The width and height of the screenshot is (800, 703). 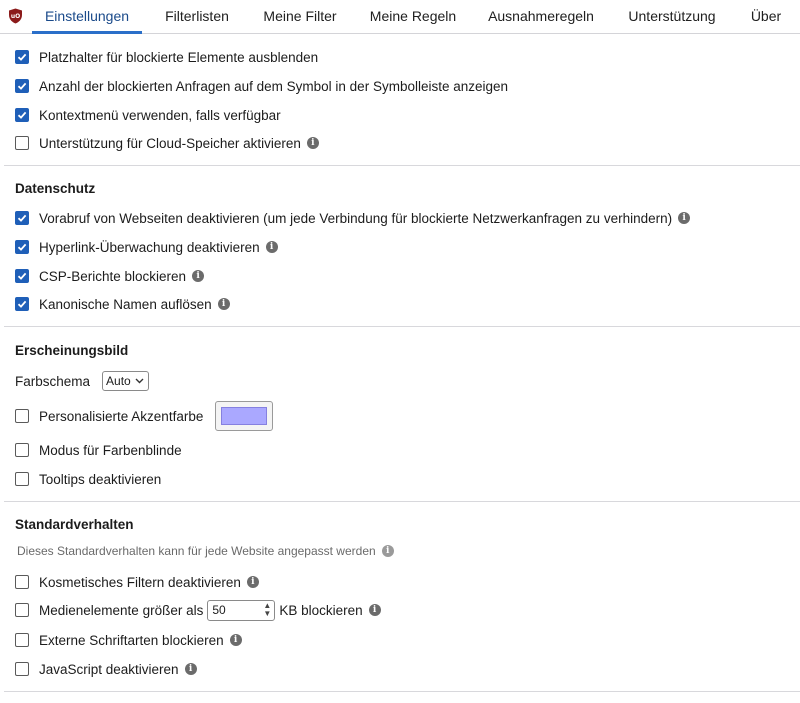 I want to click on tab-meine-regeln: Meine Regeln, so click(x=413, y=16).